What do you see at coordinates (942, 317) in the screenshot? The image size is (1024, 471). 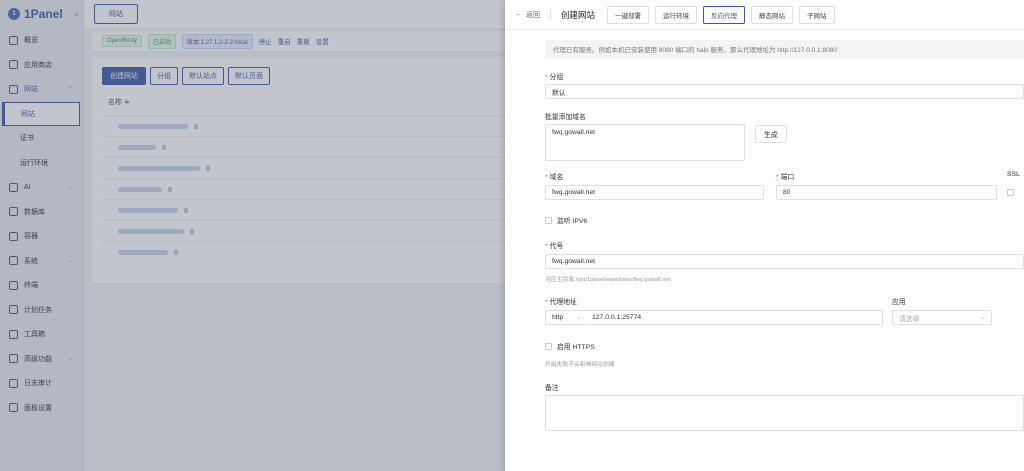 I see `app-select: 请选择 ⌄` at bounding box center [942, 317].